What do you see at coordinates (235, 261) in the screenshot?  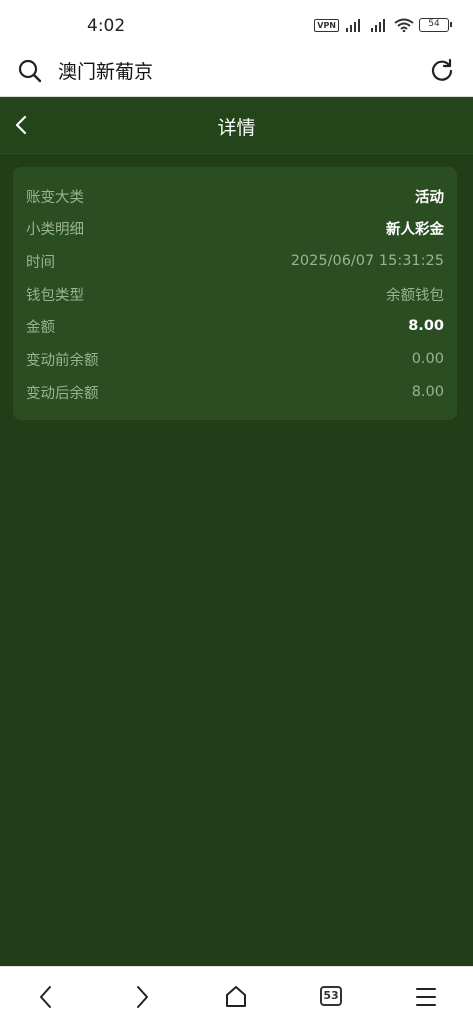 I see `detail-row-time: 时间 2025/06/07 15:31:25` at bounding box center [235, 261].